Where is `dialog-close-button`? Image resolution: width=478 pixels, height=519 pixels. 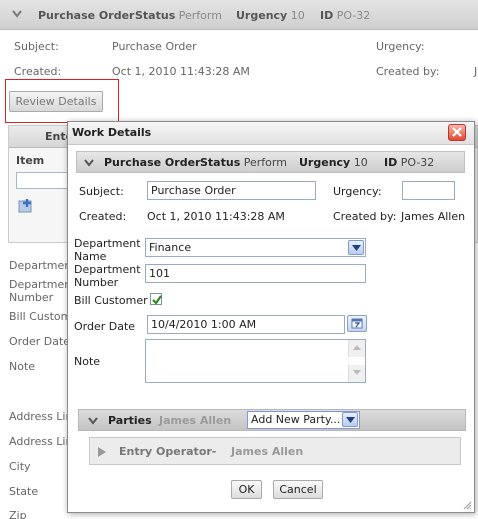
dialog-close-button is located at coordinates (457, 132).